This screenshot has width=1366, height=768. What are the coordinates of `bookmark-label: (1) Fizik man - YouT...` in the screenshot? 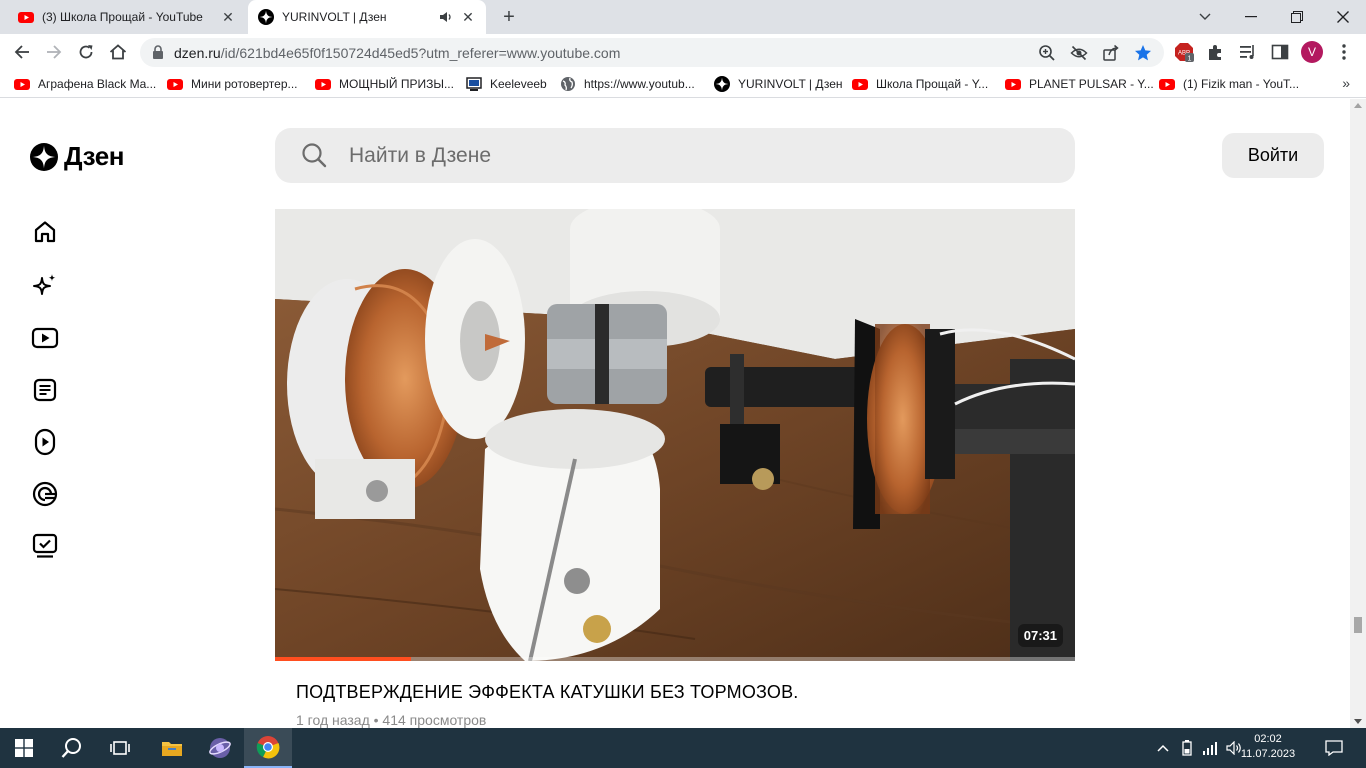 It's located at (1241, 84).